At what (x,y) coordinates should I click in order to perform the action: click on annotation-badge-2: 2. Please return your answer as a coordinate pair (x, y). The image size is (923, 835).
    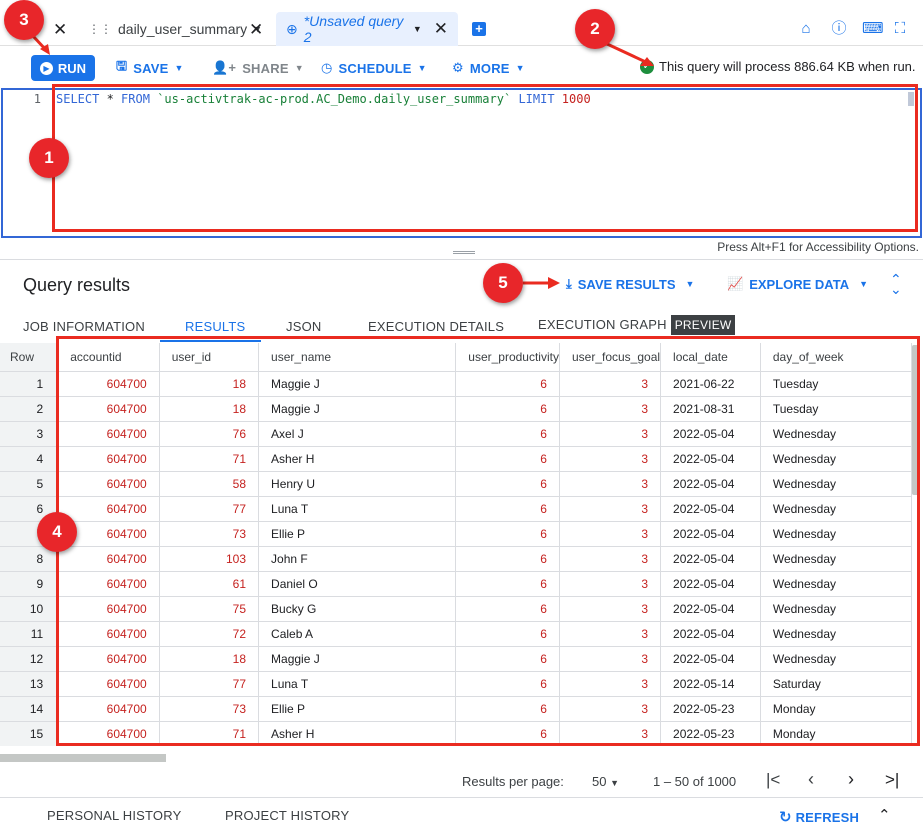
    Looking at the image, I should click on (595, 29).